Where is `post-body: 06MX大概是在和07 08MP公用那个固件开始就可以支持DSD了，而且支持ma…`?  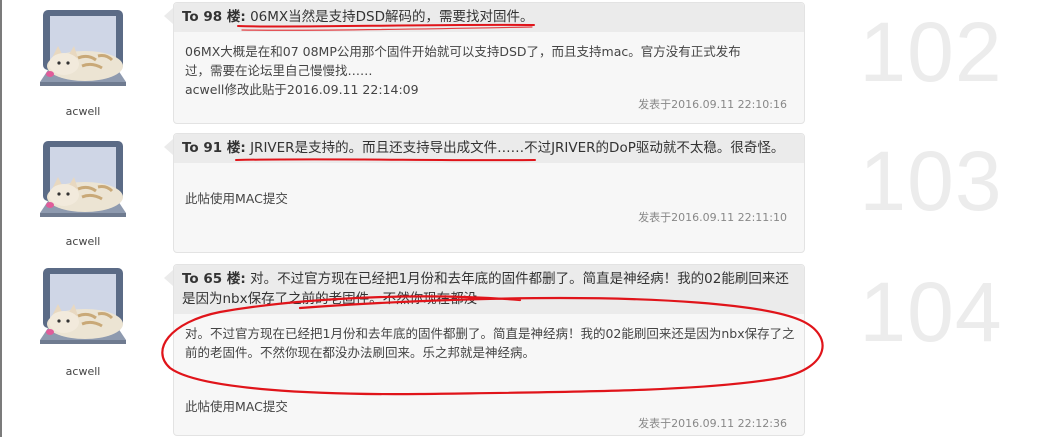
post-body: 06MX大概是在和07 08MP公用那个固件开始就可以支持DSD了，而且支持ma… is located at coordinates (491, 70).